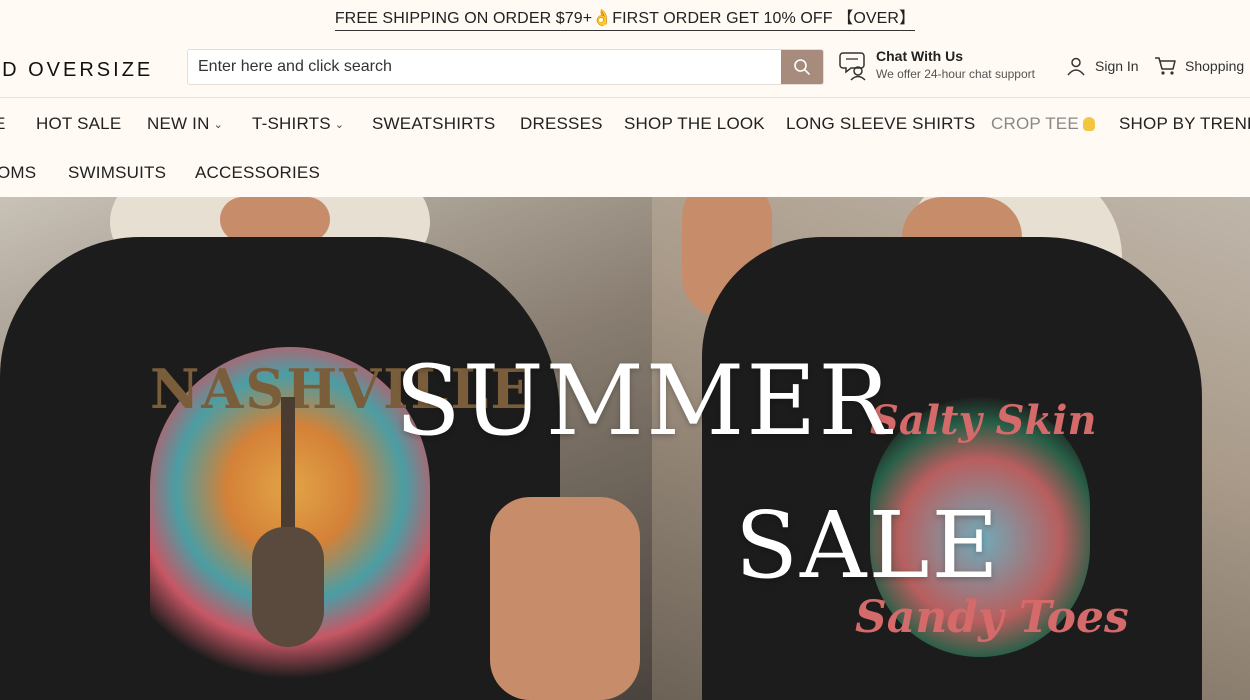 The height and width of the screenshot is (700, 1250). I want to click on nav-item-shop-by-trend: SHOP BY TREND, so click(1184, 124).